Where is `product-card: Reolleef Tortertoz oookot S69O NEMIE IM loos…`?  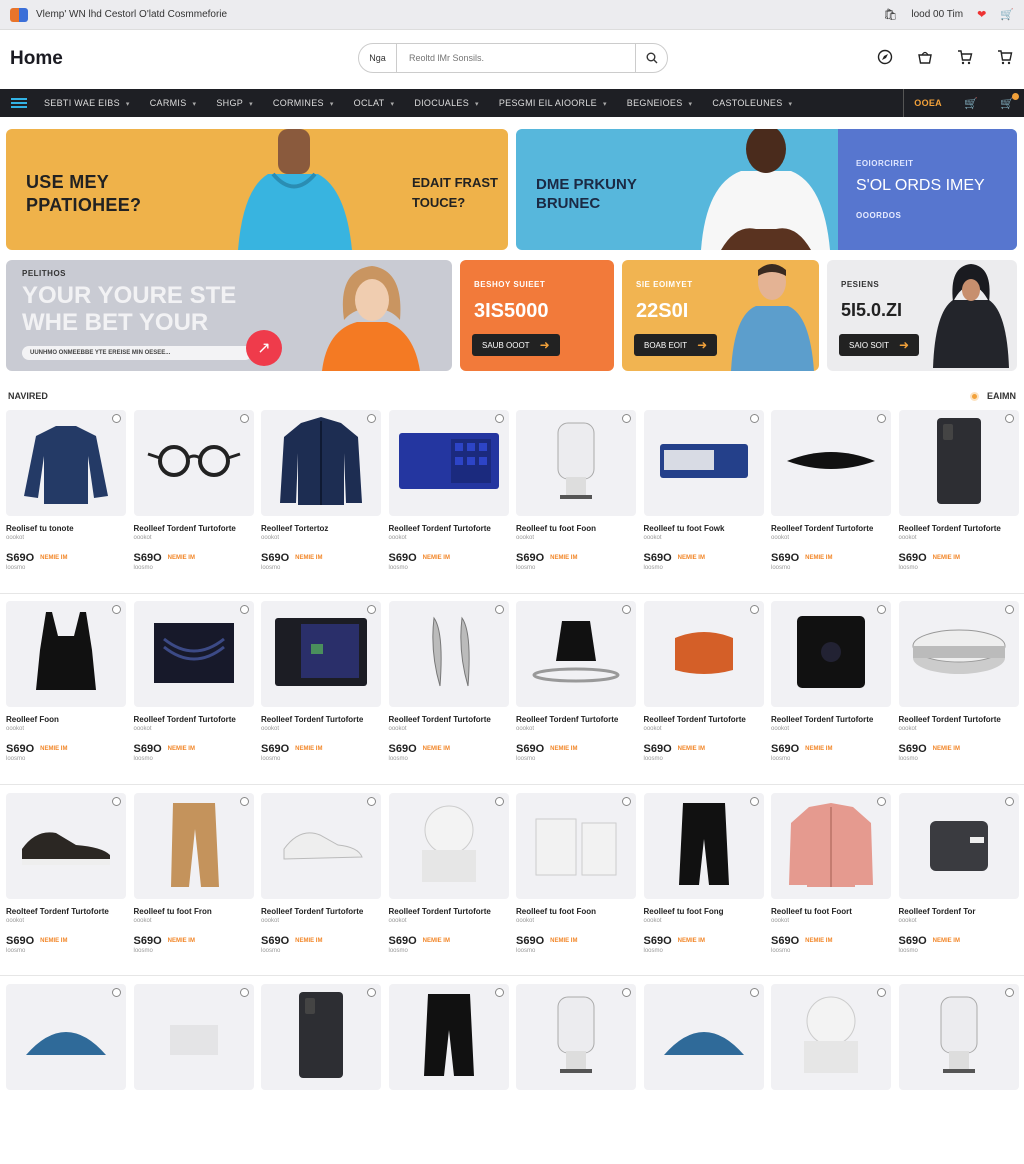 product-card: Reolleef Tortertoz oookot S69O NEMIE IM loos… is located at coordinates (321, 500).